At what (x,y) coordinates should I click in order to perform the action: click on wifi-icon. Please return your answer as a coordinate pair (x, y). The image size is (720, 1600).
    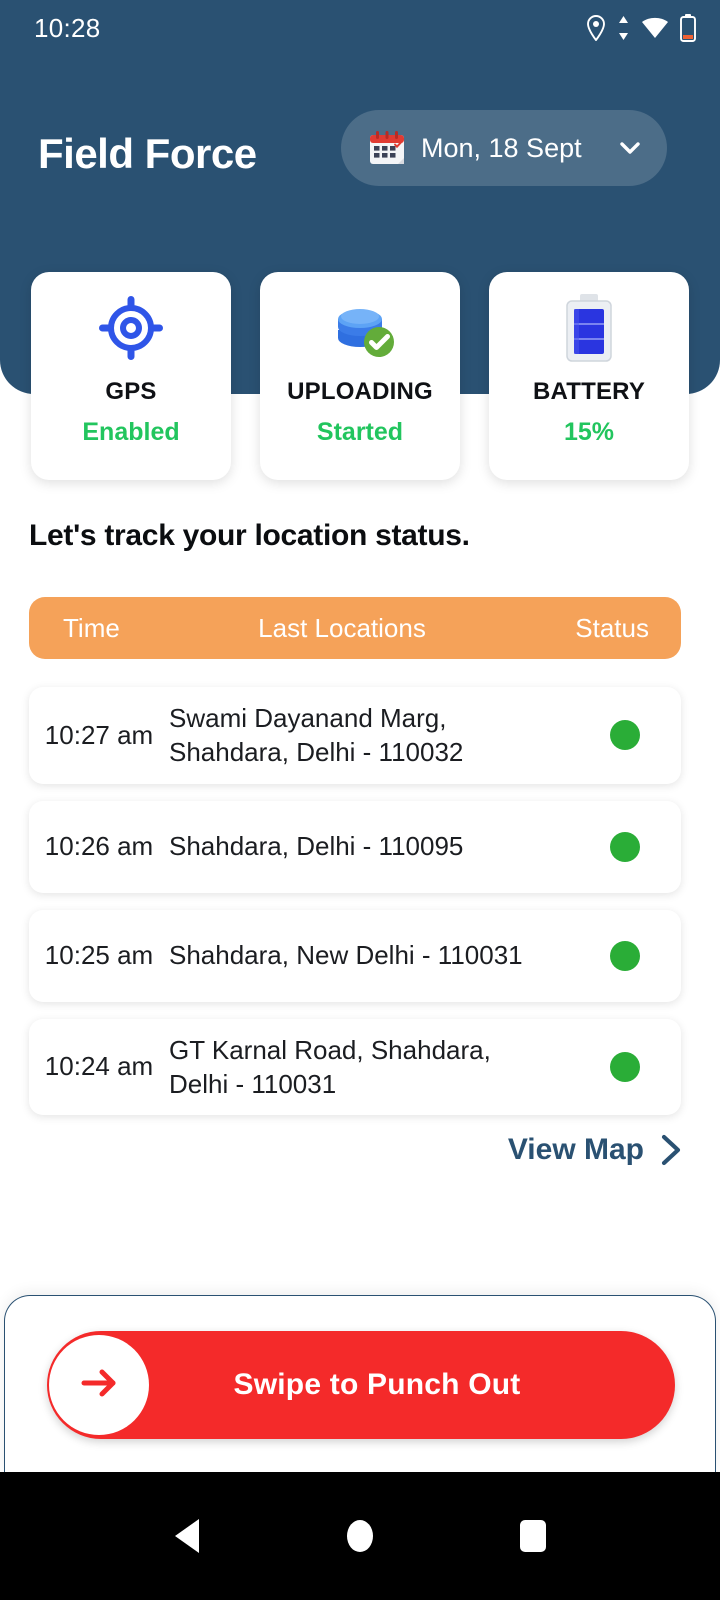
    Looking at the image, I should click on (655, 28).